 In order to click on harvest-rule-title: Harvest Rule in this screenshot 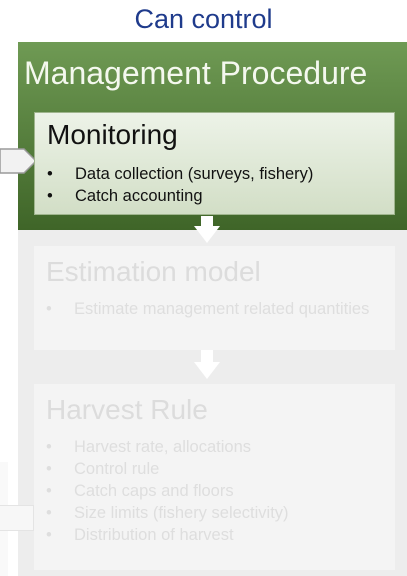, I will do `click(127, 409)`.